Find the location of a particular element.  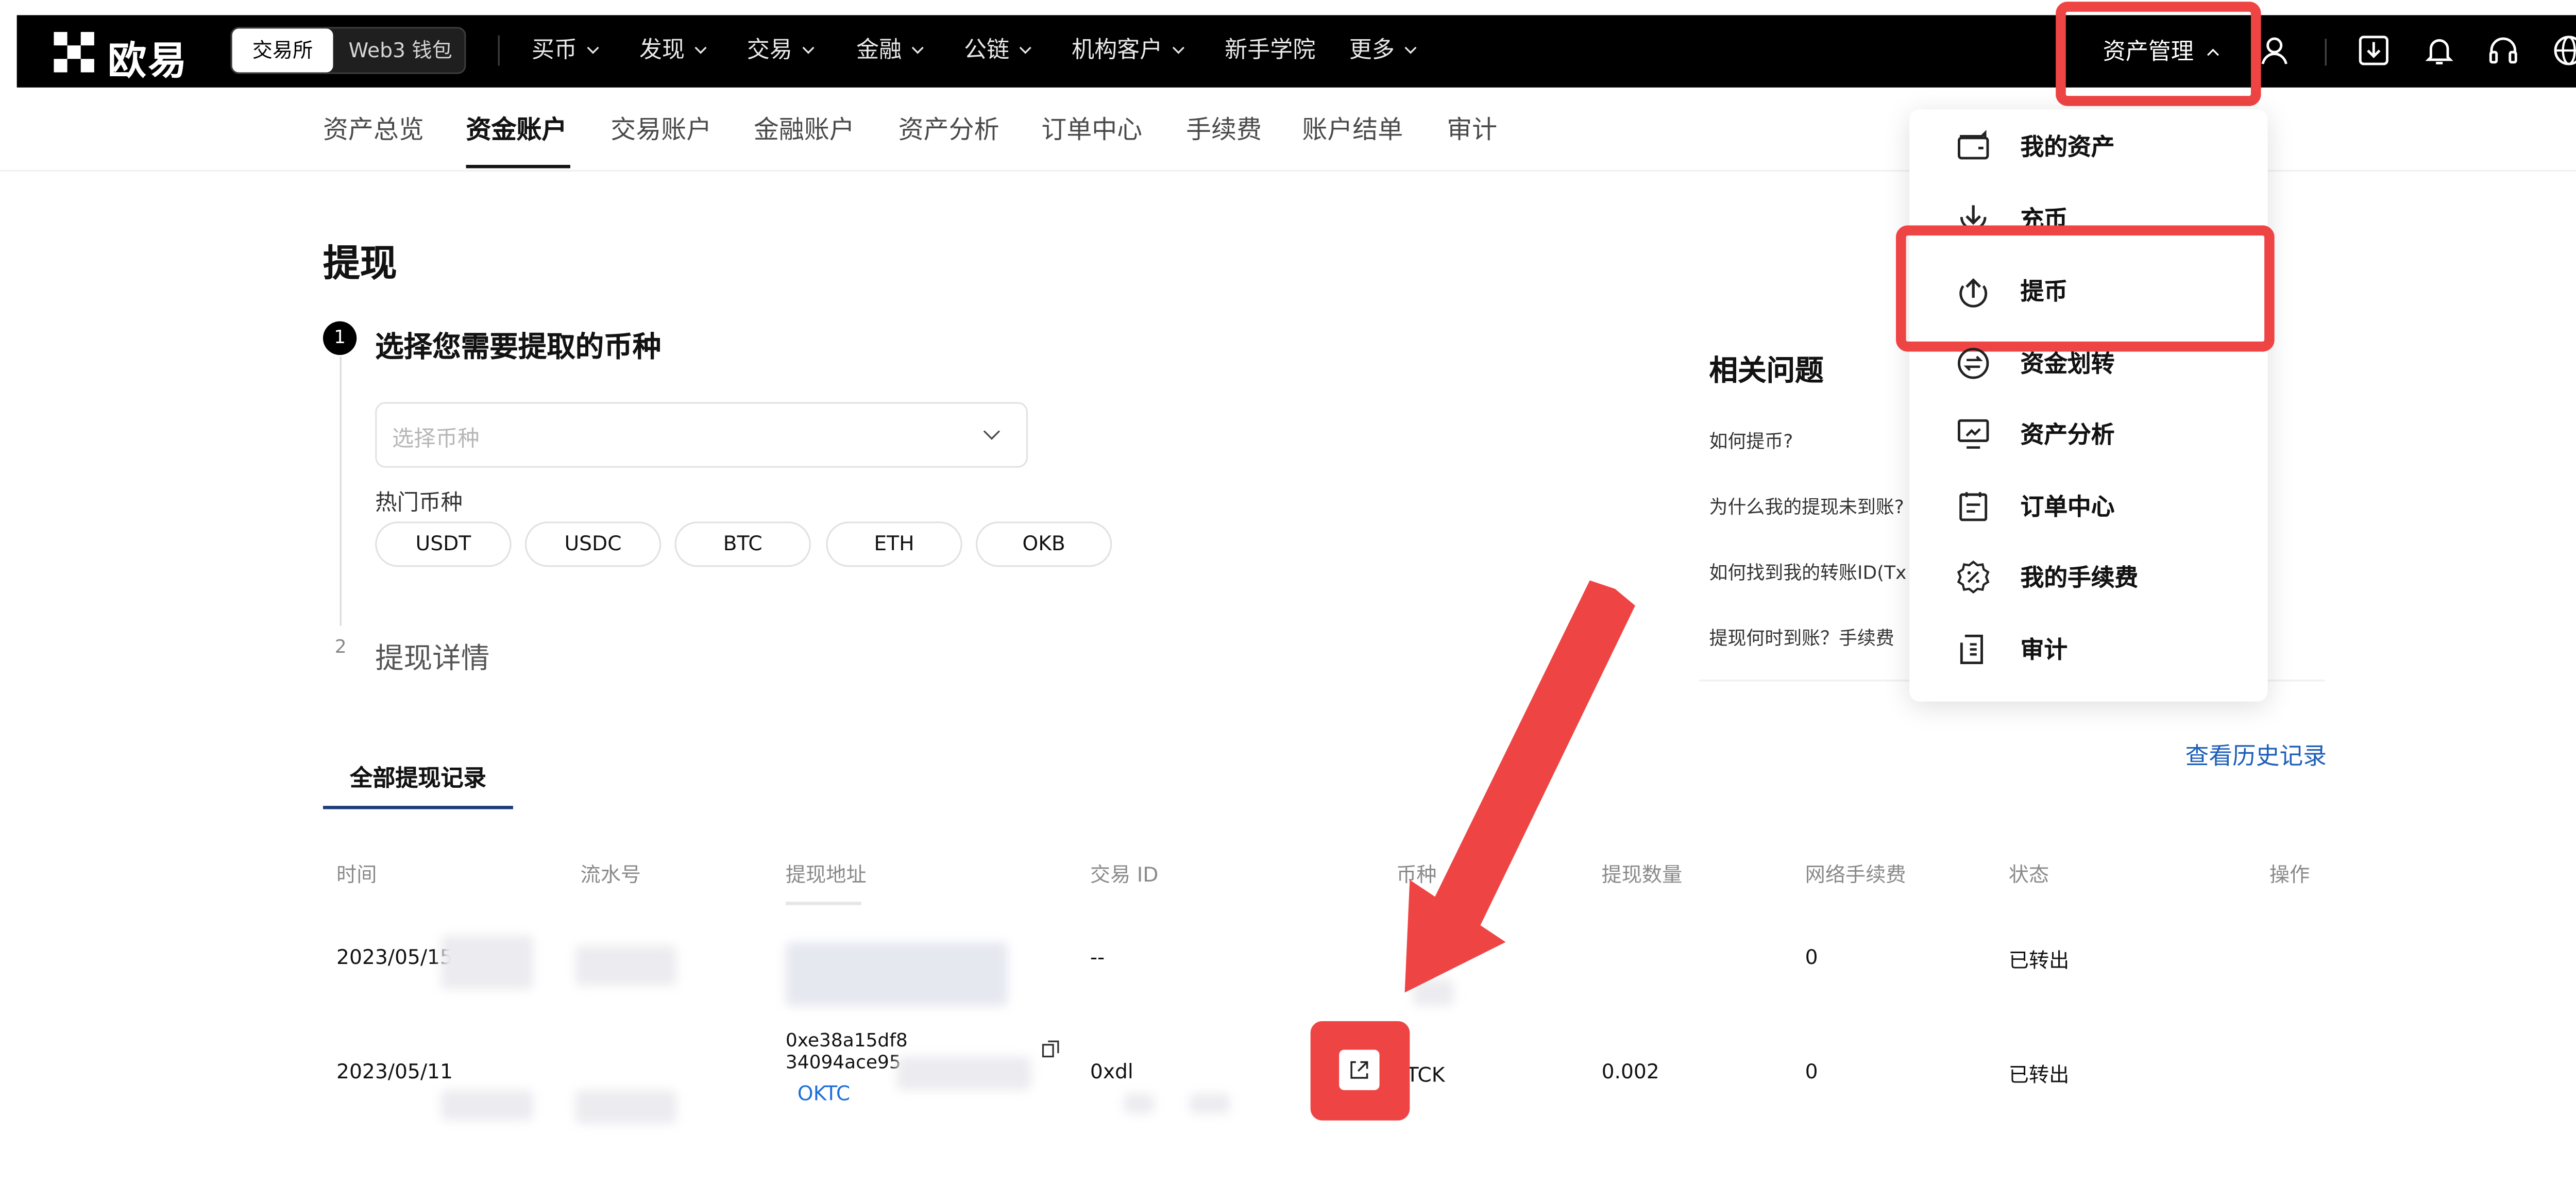

menu-item-audit: 审计 is located at coordinates (2098, 648).